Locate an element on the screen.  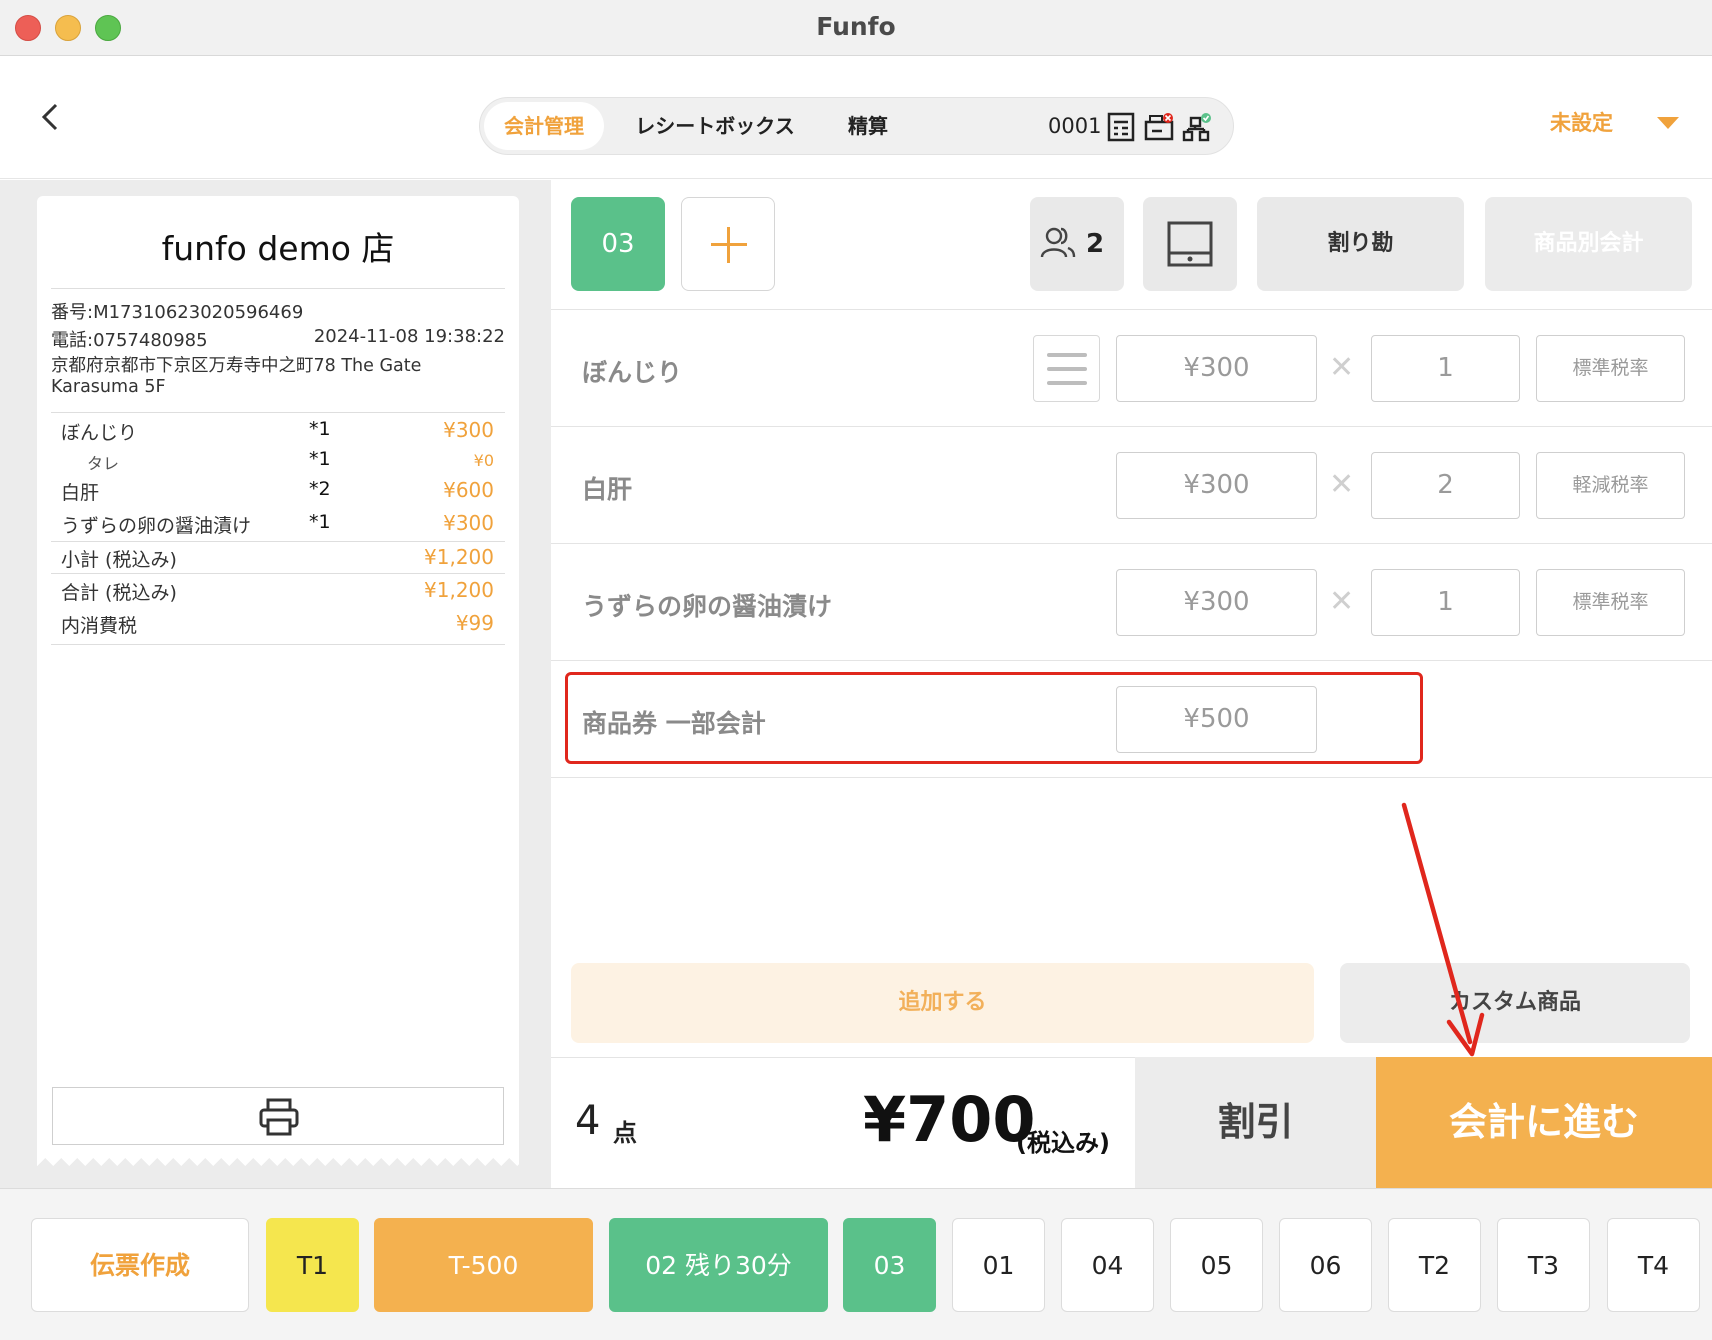
tax-rate-button: 軽減税率 is located at coordinates (1610, 485).